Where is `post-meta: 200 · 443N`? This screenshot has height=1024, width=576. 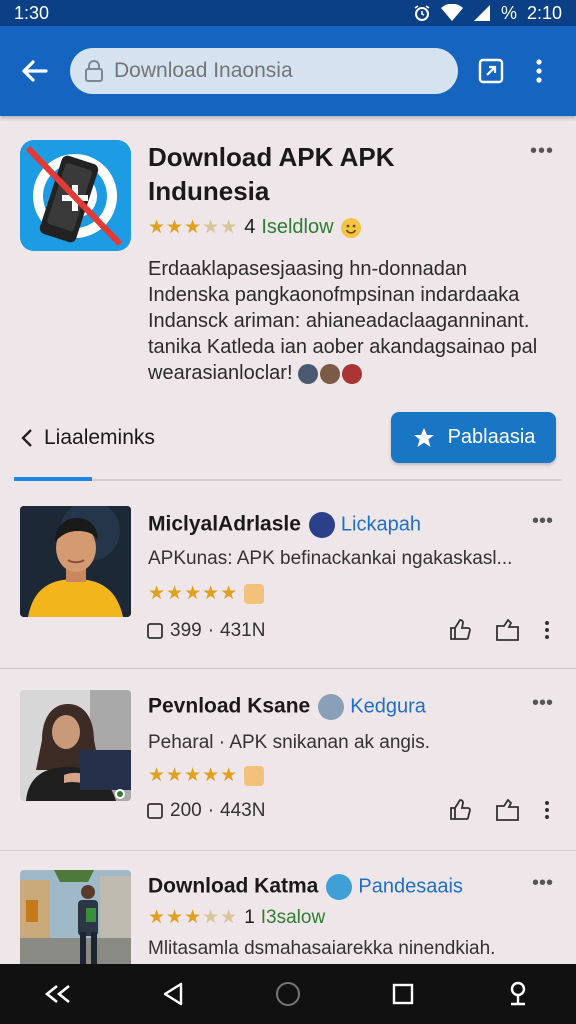 post-meta: 200 · 443N is located at coordinates (205, 811).